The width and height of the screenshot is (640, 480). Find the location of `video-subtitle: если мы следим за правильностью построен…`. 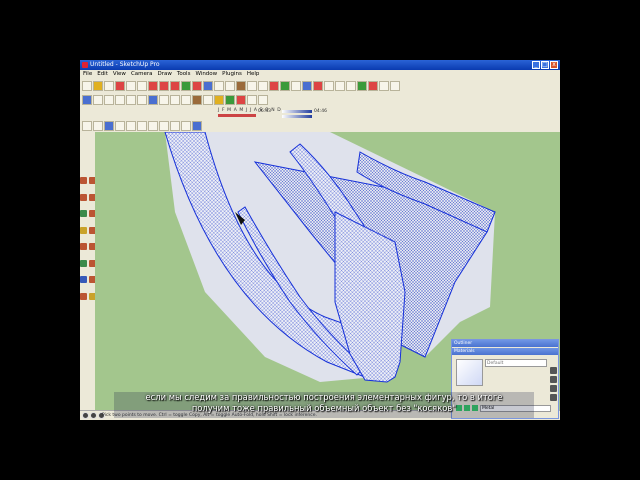

video-subtitle: если мы следим за правильностью построен… is located at coordinates (324, 405).